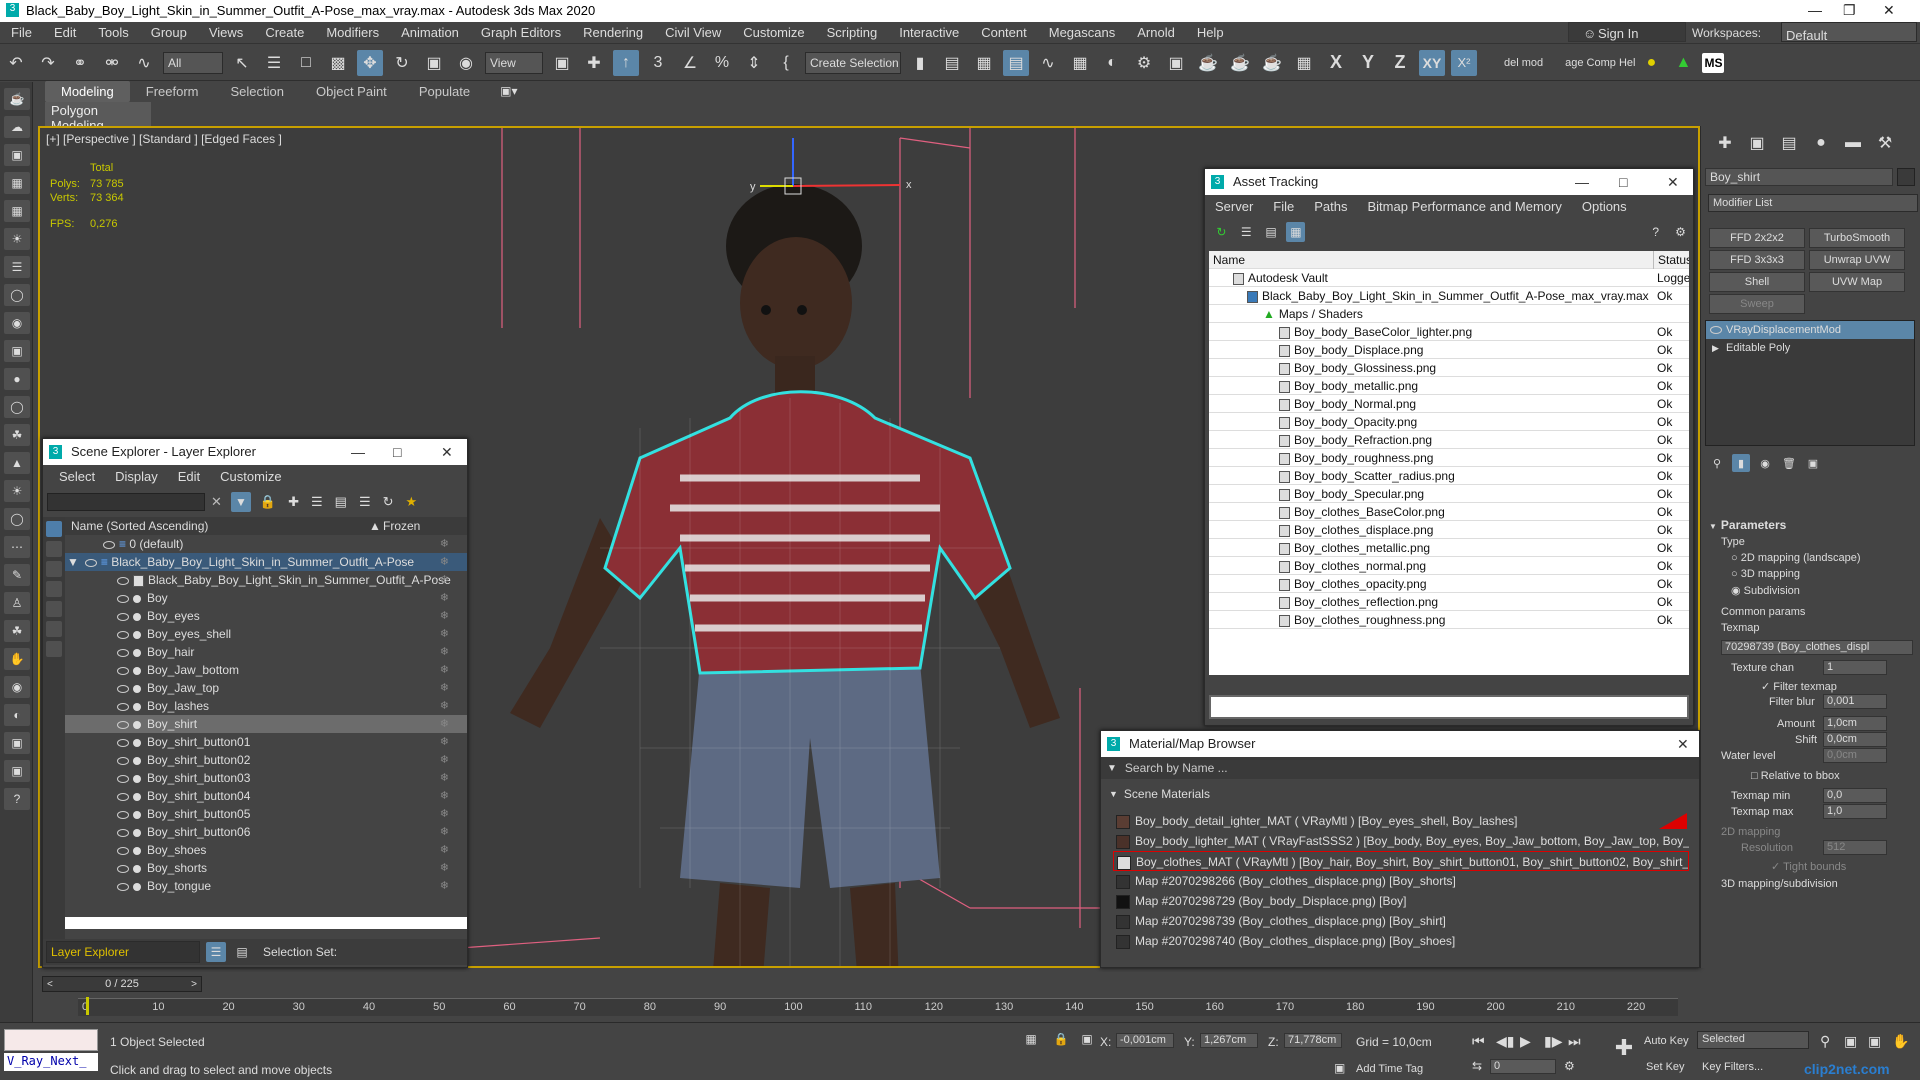  What do you see at coordinates (1753, 1040) in the screenshot?
I see `key-mode-dropdown: Selected` at bounding box center [1753, 1040].